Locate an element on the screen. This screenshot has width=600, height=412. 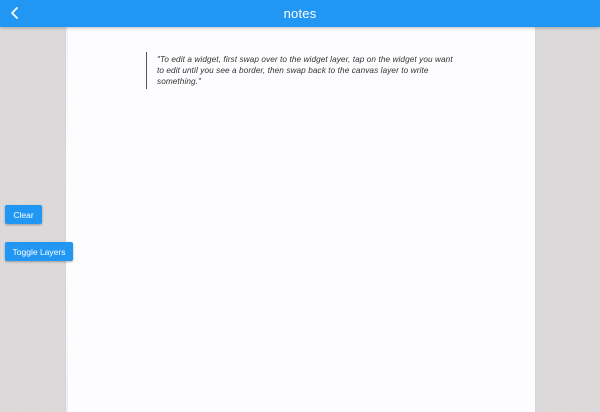
clear-button: Clear is located at coordinates (23, 214).